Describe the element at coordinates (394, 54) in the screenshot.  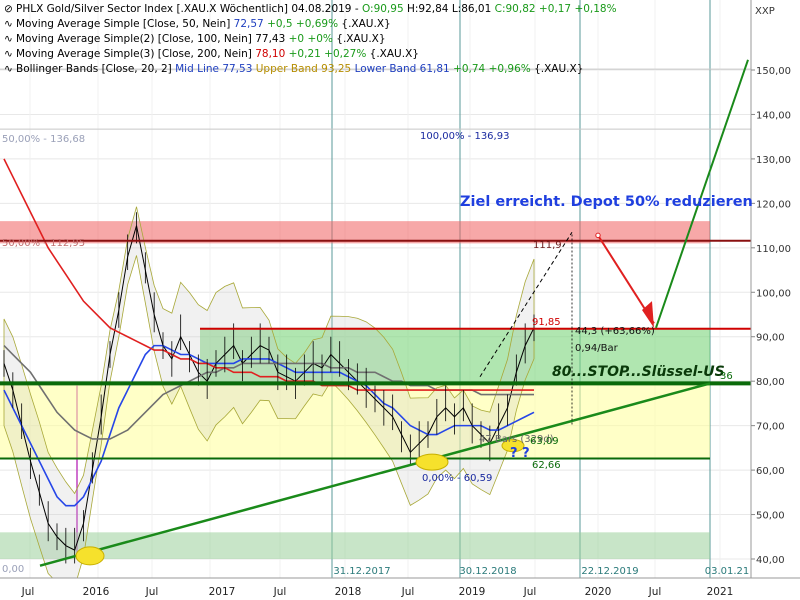
I see `sma200-symbol: {.XAU.X}` at that location.